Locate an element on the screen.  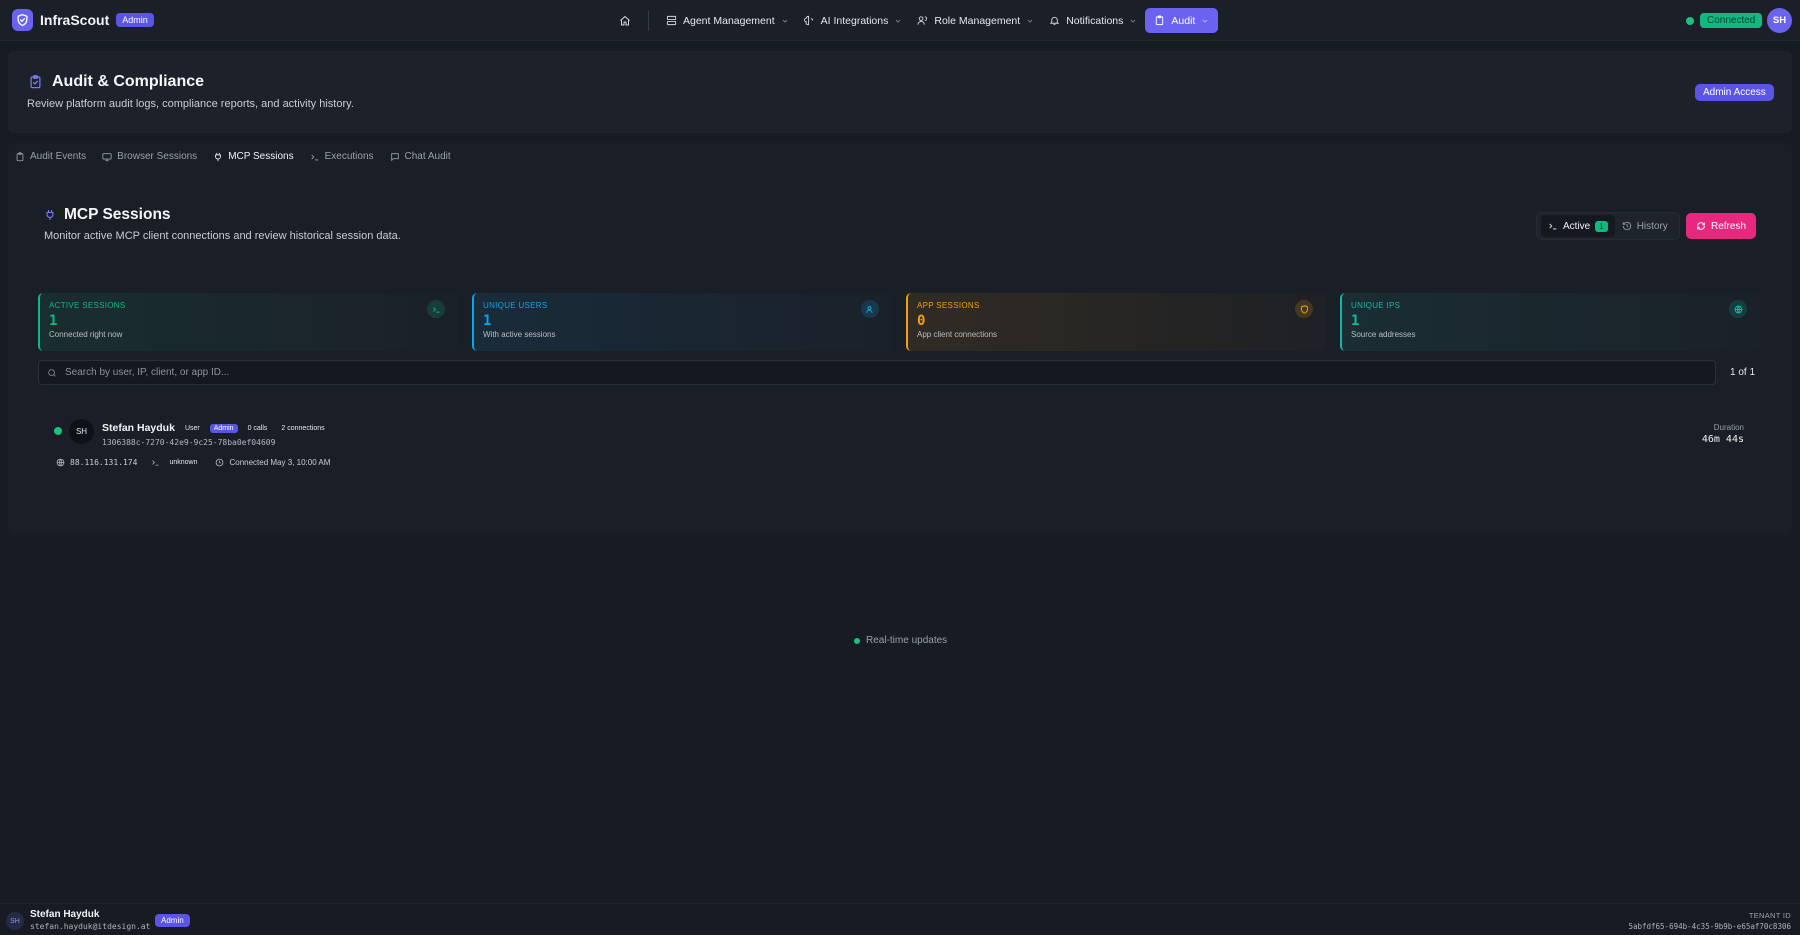
refresh-icon is located at coordinates (1701, 226).